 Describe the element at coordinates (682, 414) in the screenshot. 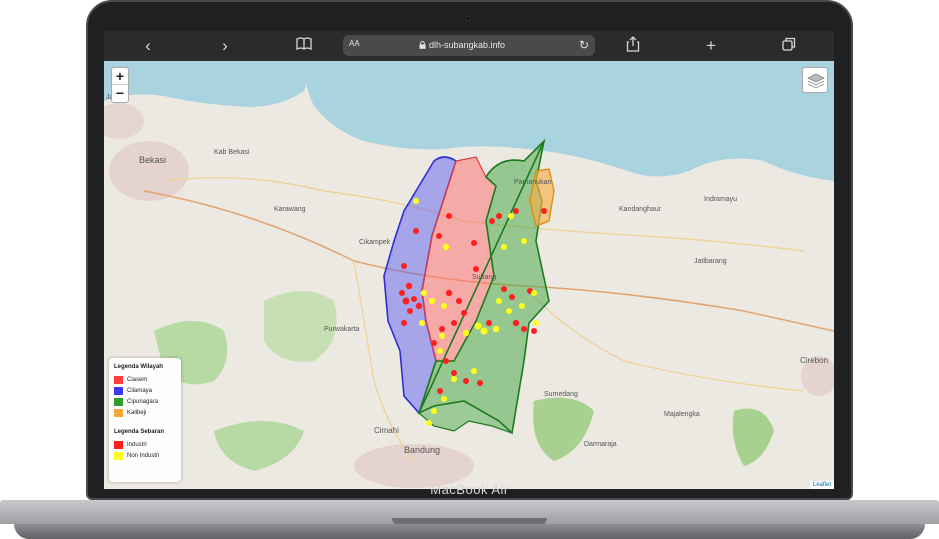

I see `place-label: Majalengka` at that location.